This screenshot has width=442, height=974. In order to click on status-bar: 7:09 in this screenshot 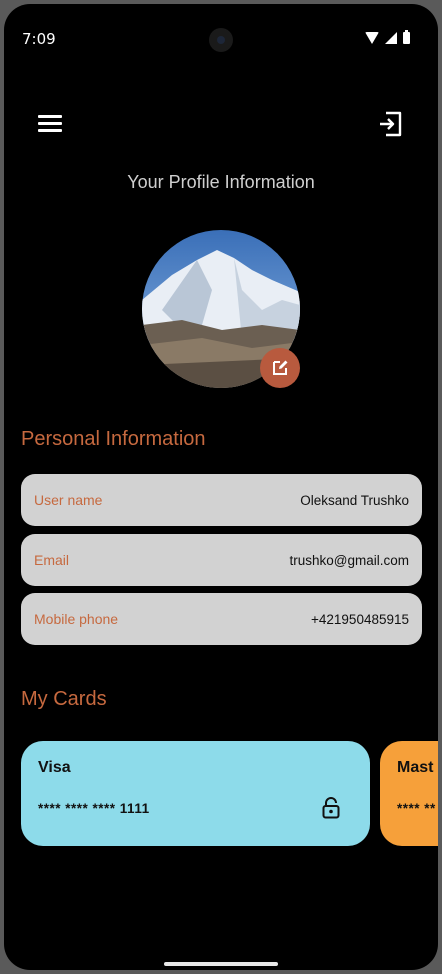, I will do `click(221, 39)`.